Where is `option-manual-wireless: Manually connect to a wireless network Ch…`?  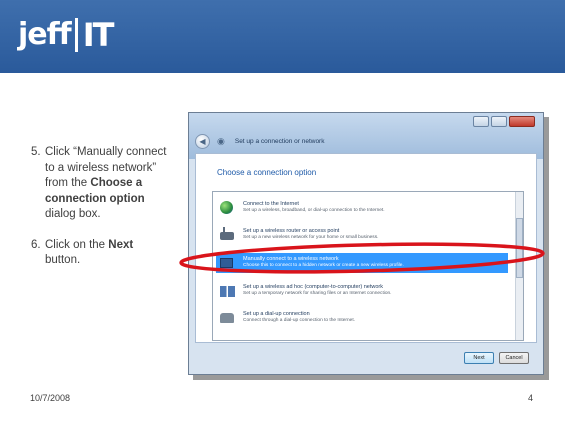 option-manual-wireless: Manually connect to a wireless network Ch… is located at coordinates (362, 263).